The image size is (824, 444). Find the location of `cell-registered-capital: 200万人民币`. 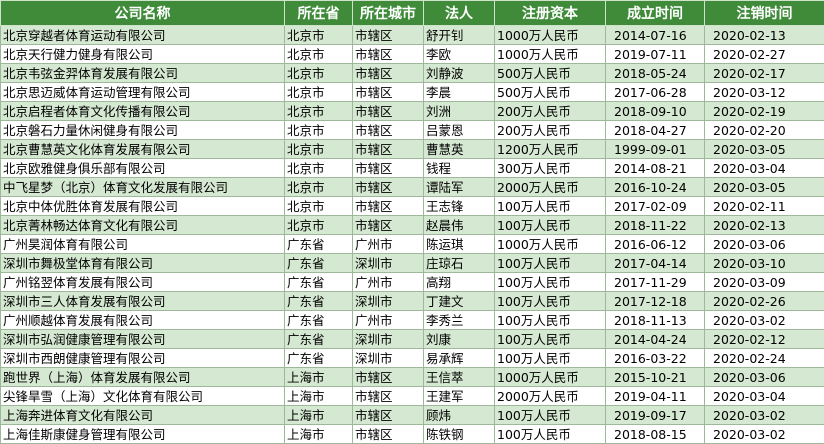

cell-registered-capital: 200万人民币 is located at coordinates (550, 111).